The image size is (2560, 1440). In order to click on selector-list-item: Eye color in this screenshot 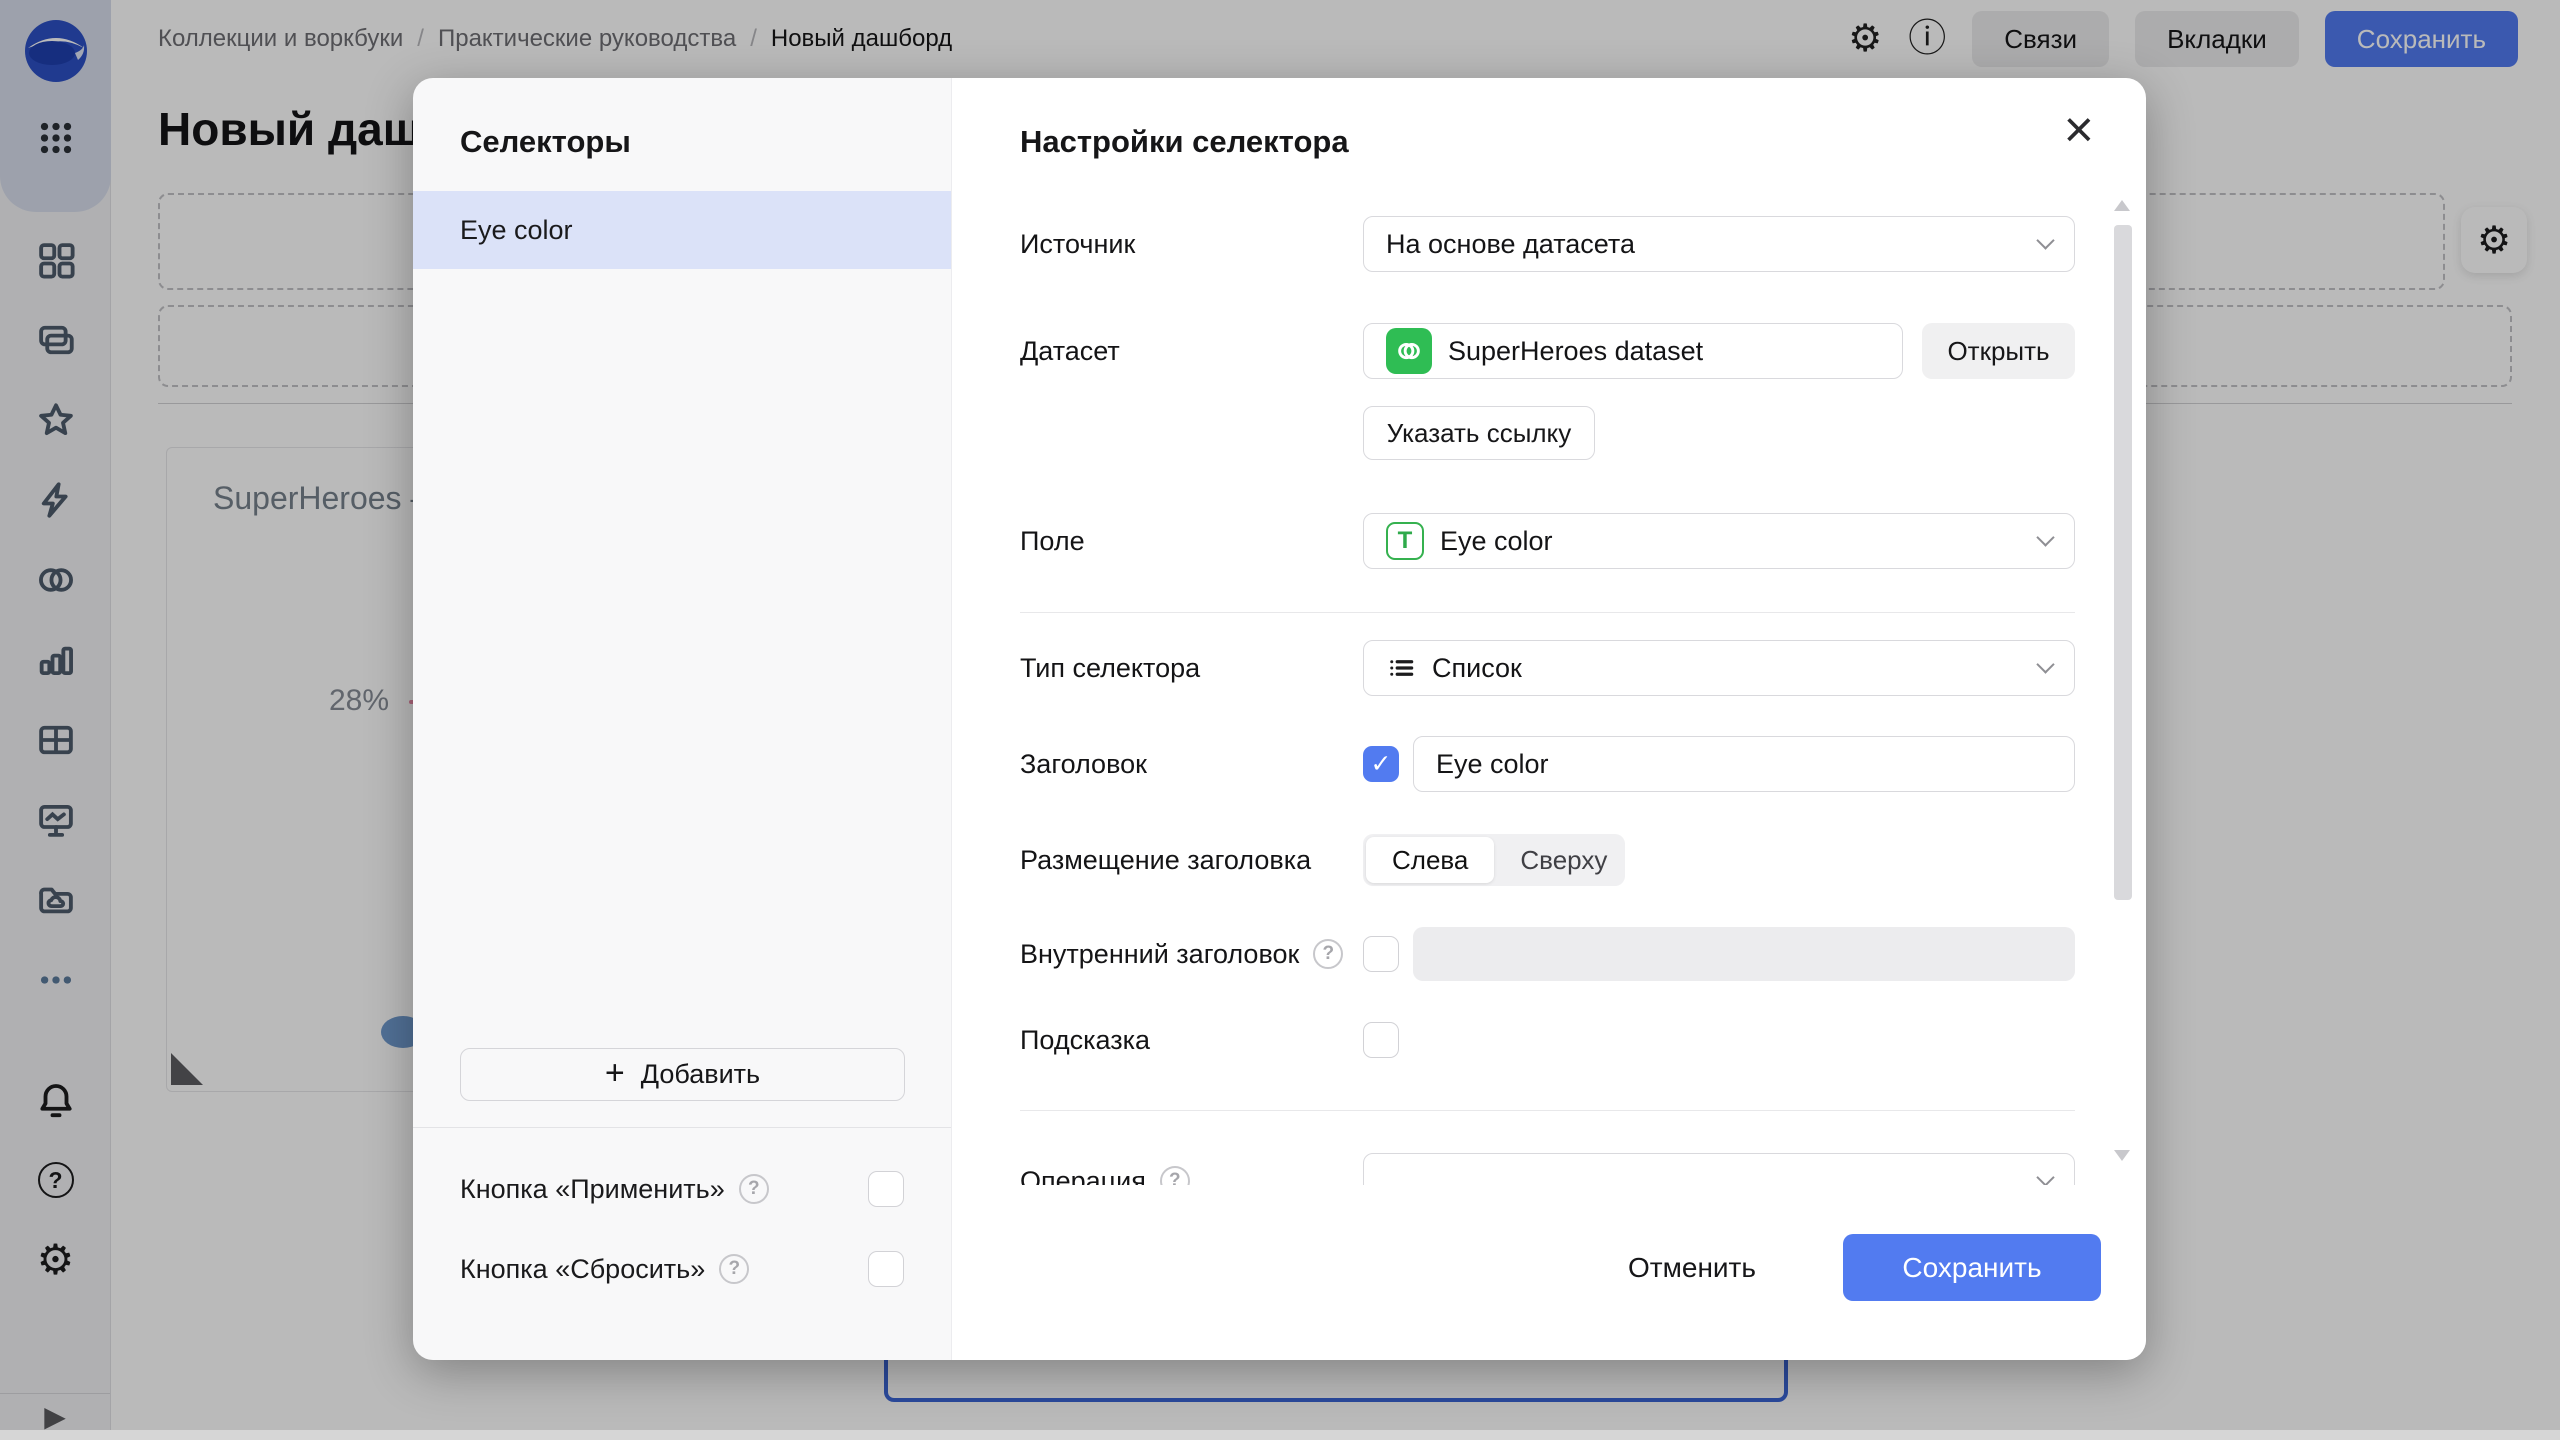, I will do `click(682, 230)`.